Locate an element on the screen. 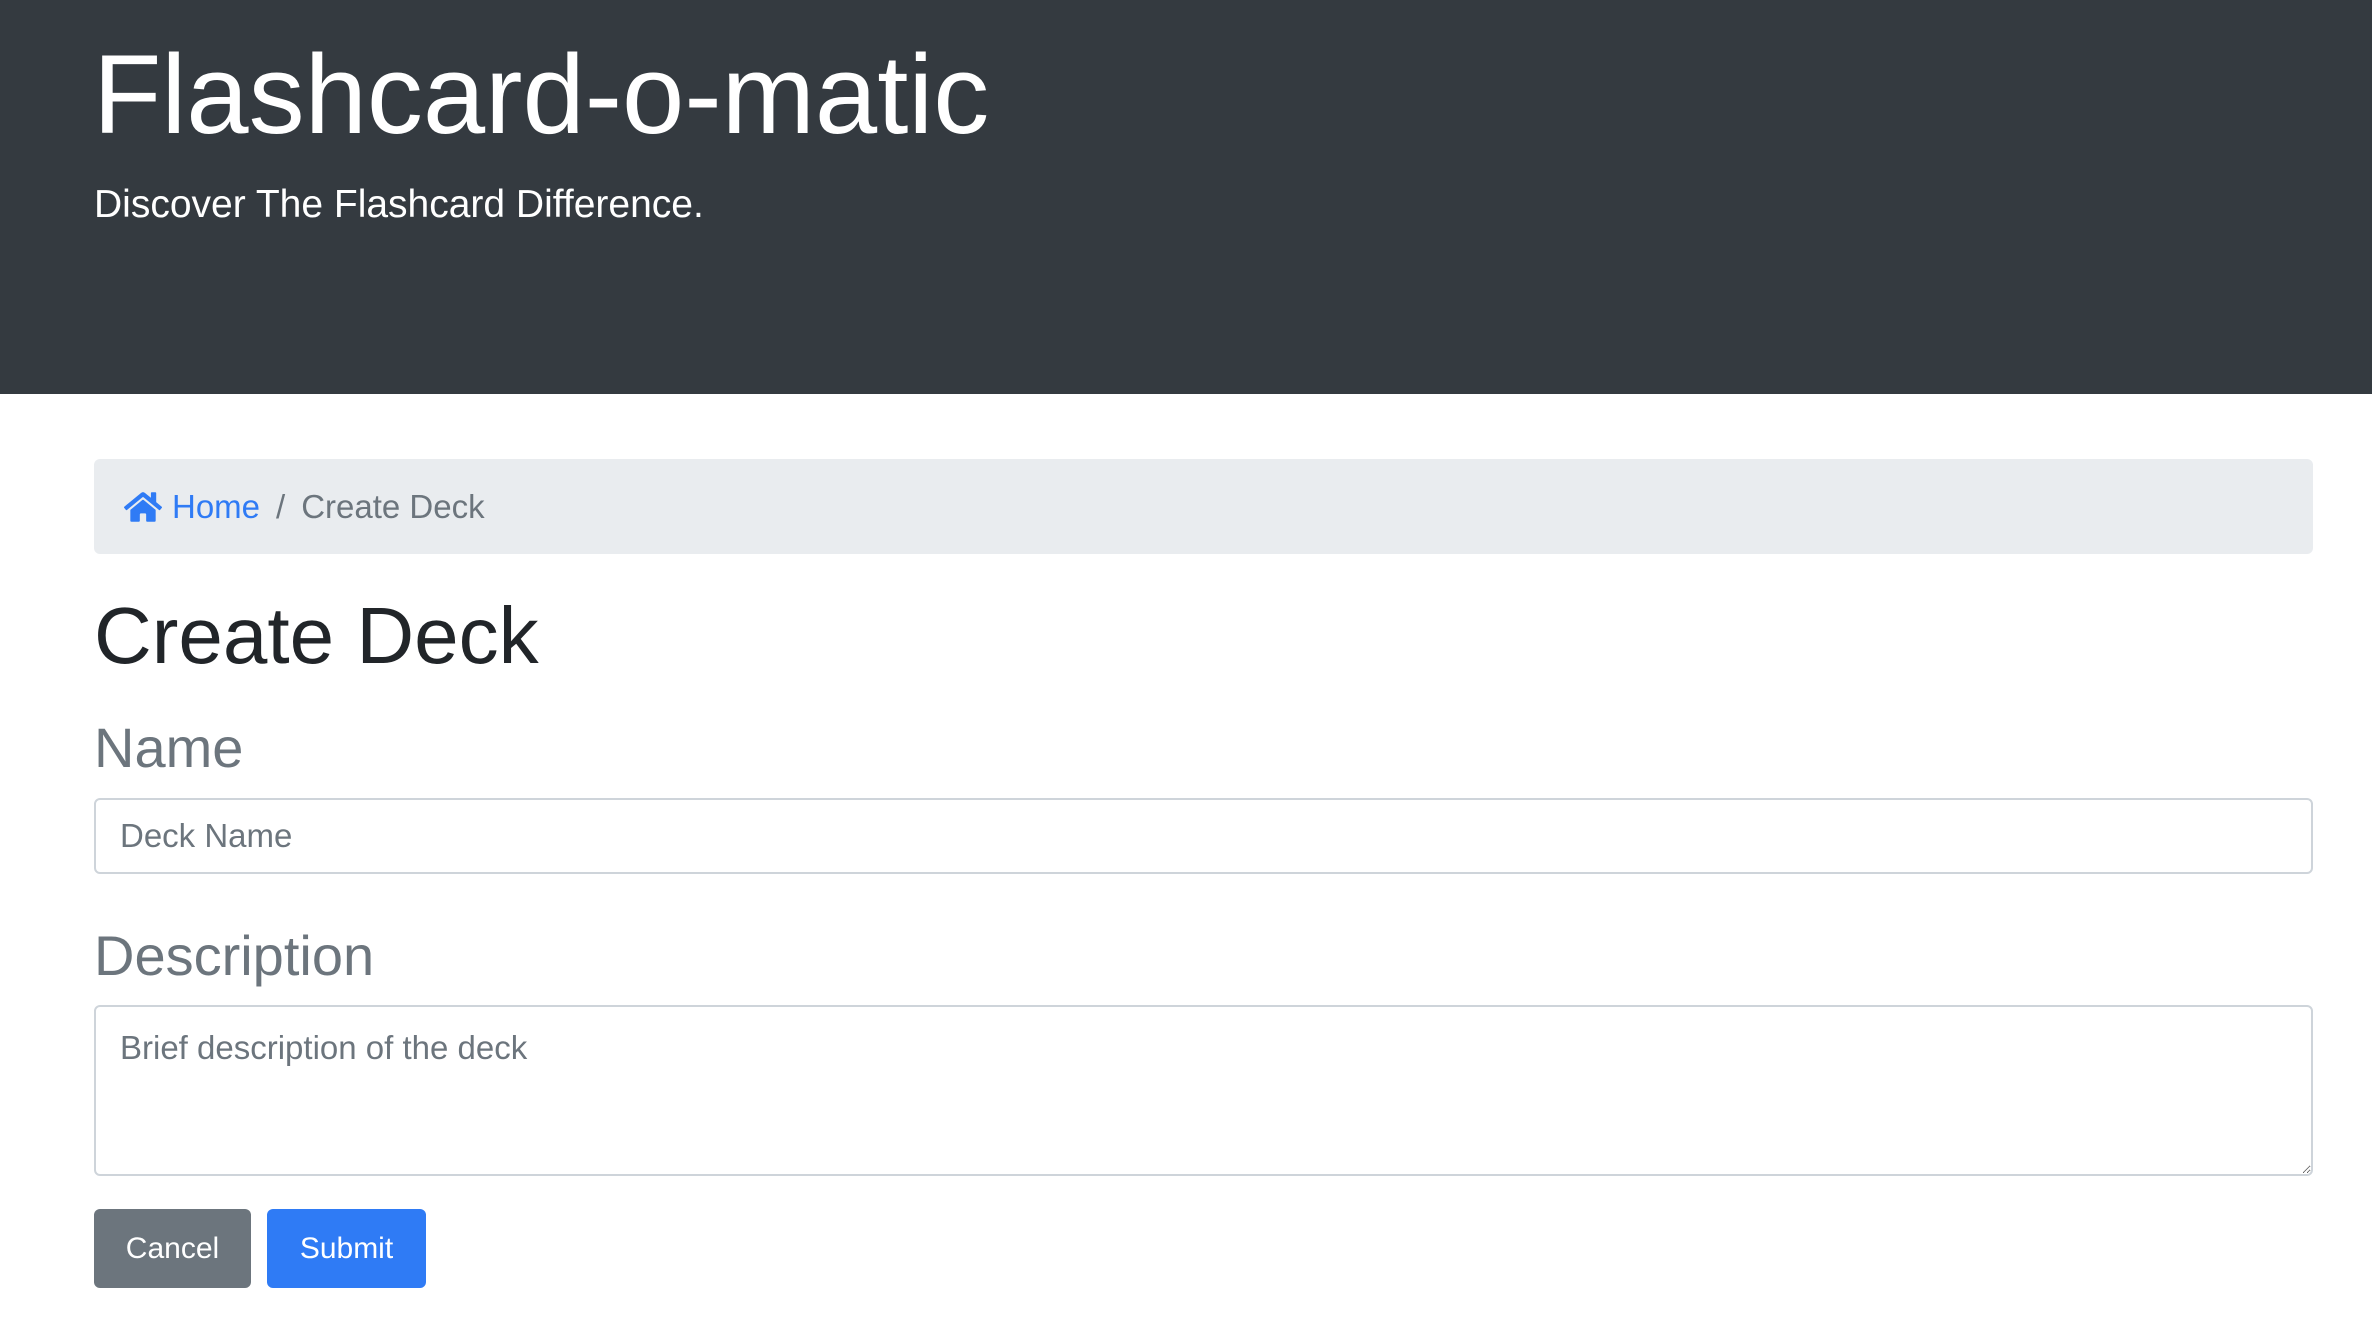  name-label: Name is located at coordinates (169, 747).